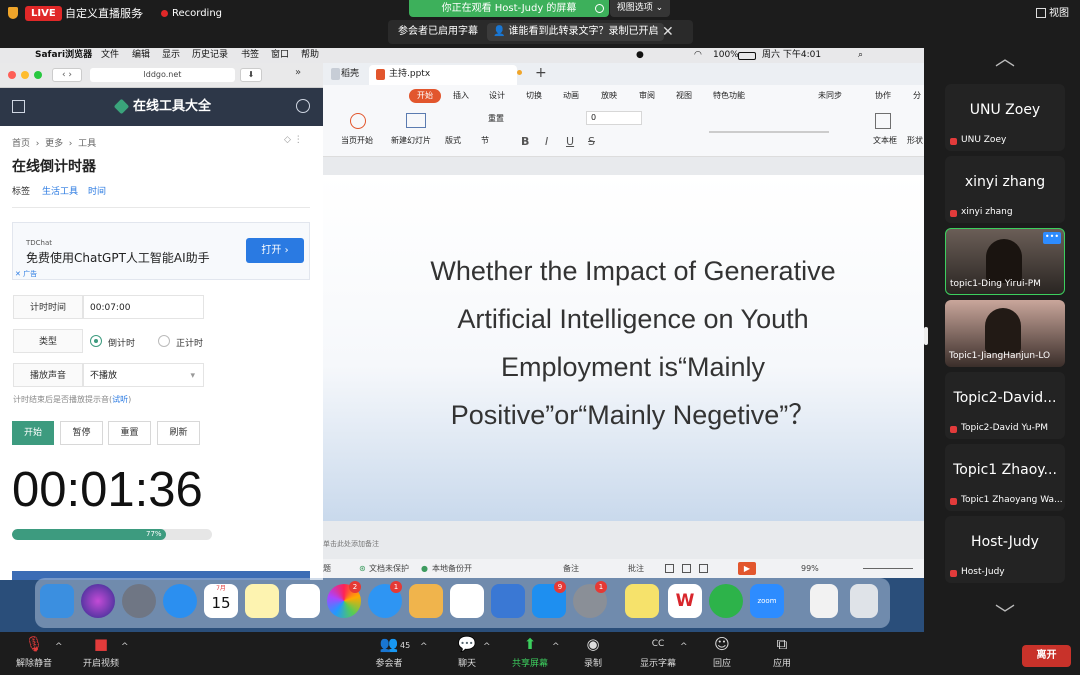 The width and height of the screenshot is (1080, 675). I want to click on doc-protect-status: 文档未保护, so click(389, 568).